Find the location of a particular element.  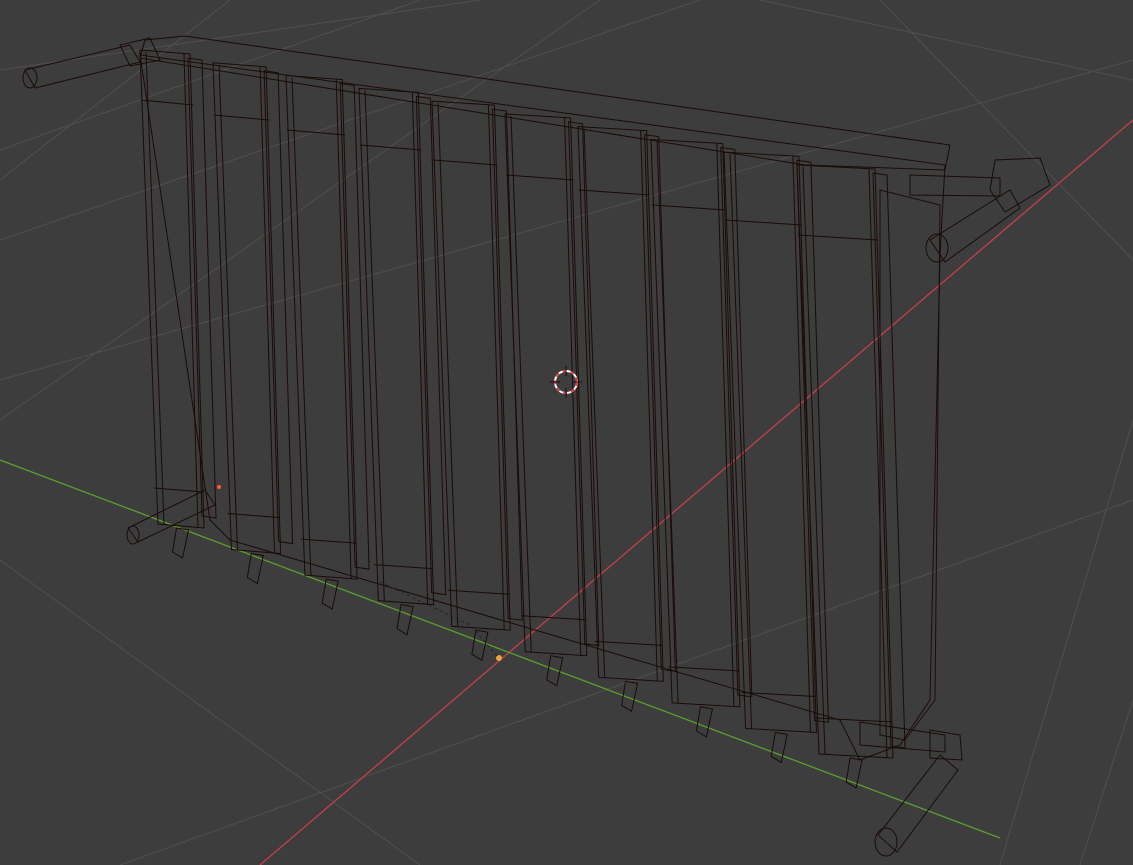

pipe-bottom-left is located at coordinates (173, 515).